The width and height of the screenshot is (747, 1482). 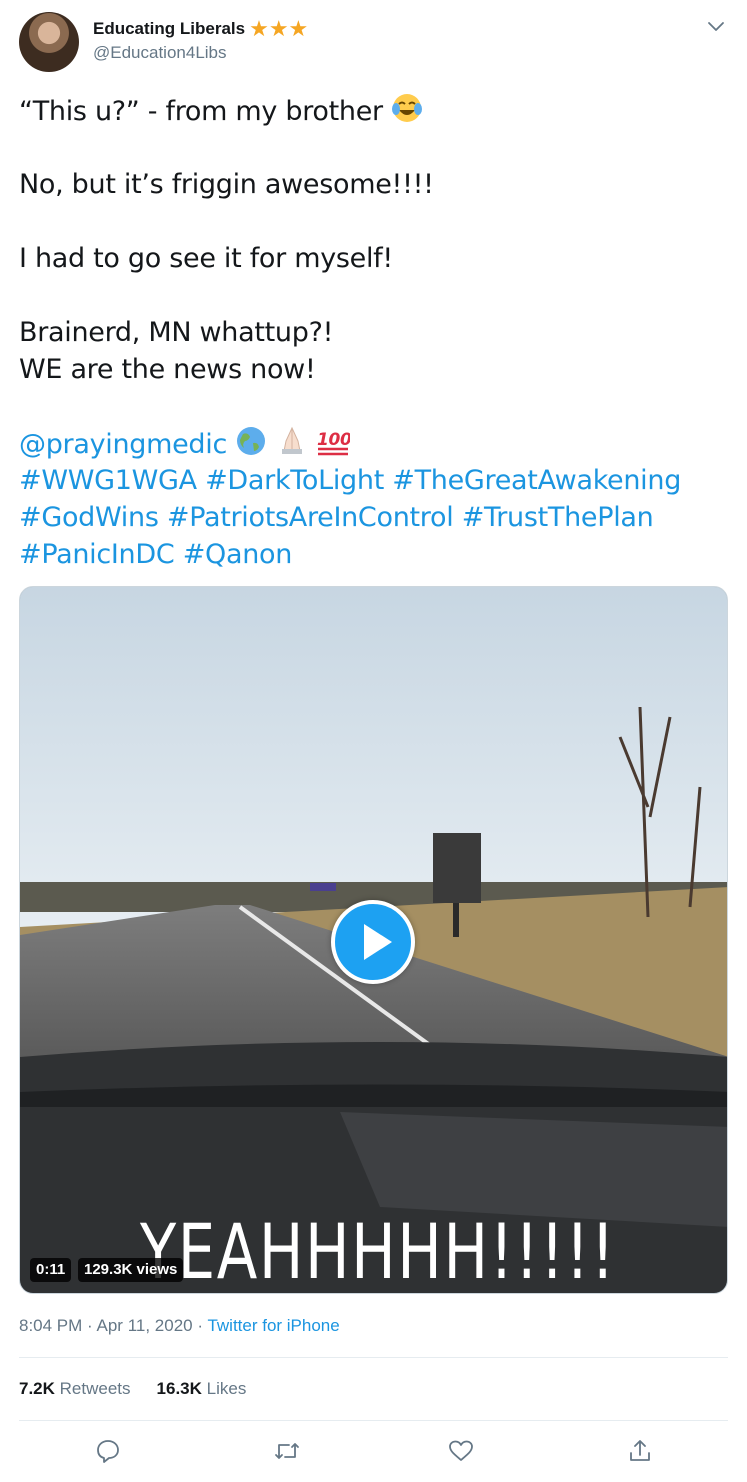 I want to click on author-name: Educating Liberals, so click(x=169, y=29).